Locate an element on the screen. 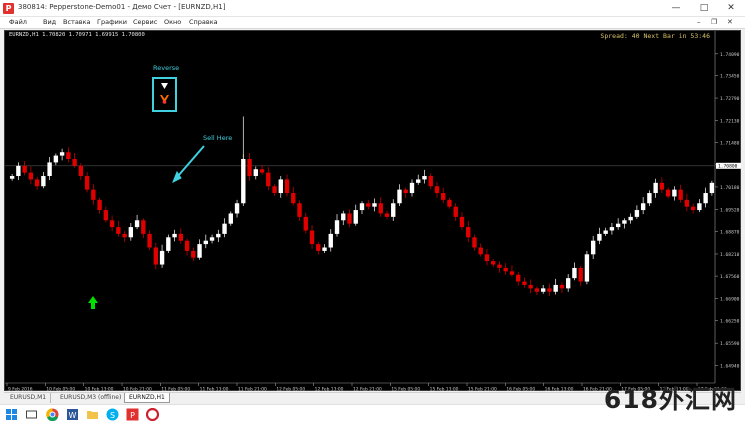  menu-charts: Графики is located at coordinates (112, 22).